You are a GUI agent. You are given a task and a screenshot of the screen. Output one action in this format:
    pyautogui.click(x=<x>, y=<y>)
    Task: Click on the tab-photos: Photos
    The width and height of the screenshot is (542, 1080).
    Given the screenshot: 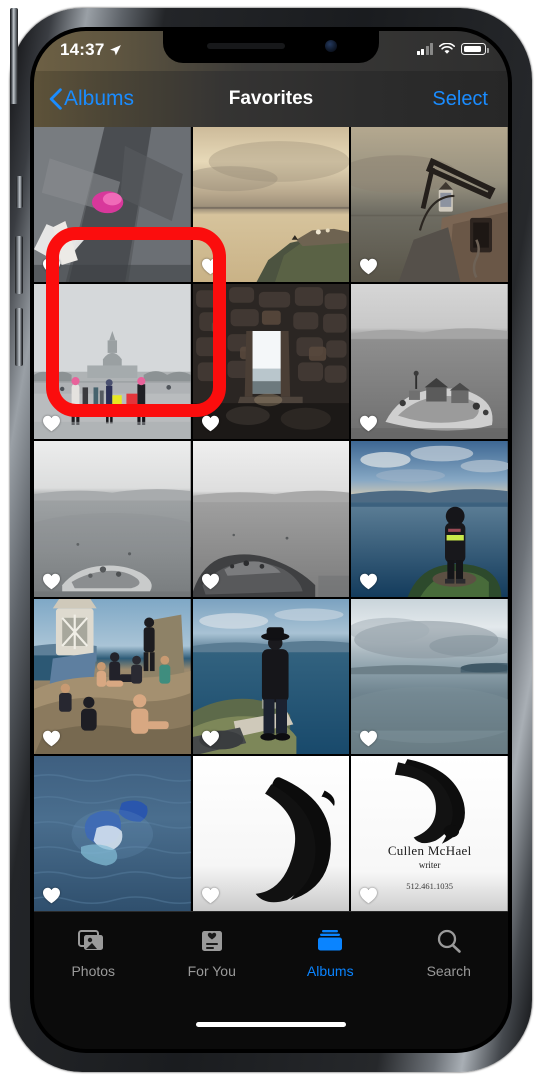 What is the action you would take?
    pyautogui.click(x=93, y=967)
    